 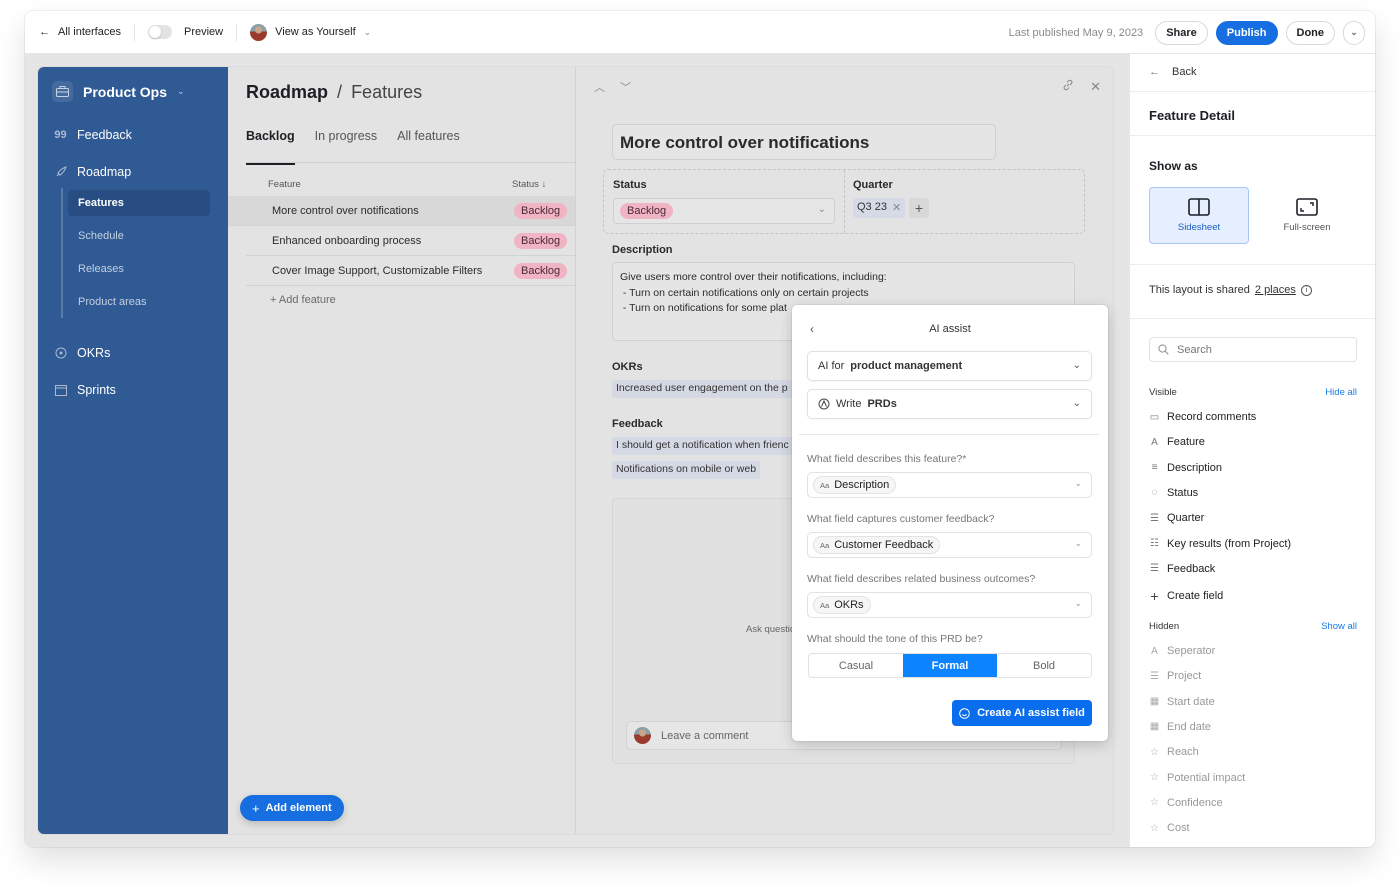 I want to click on sidebar-item-sprints: Sprints, so click(x=85, y=390).